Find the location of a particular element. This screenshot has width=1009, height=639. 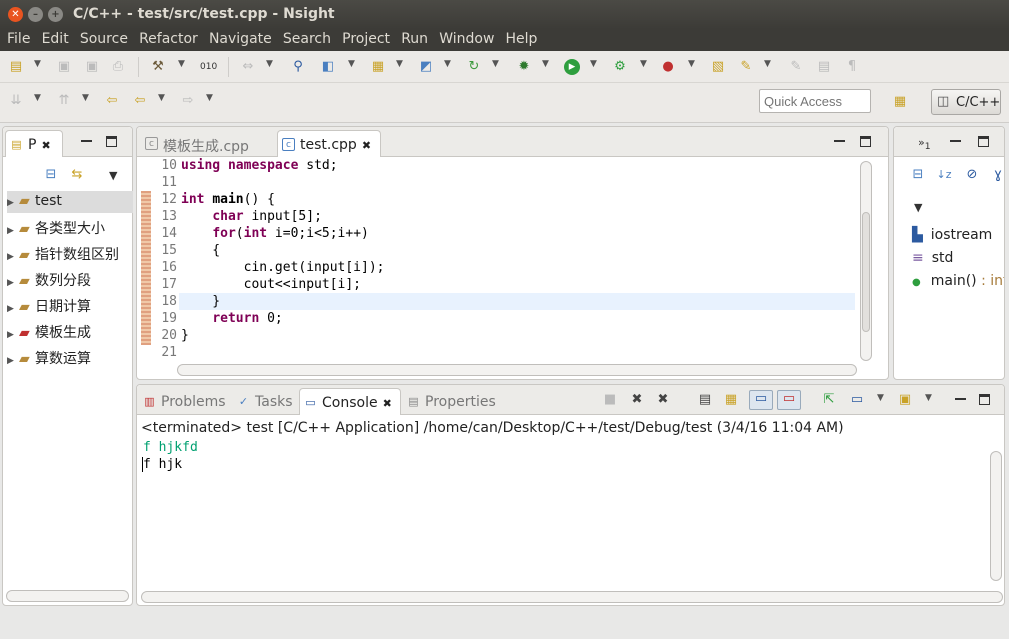

tab-console: ▭ Console ✖ is located at coordinates (350, 401).